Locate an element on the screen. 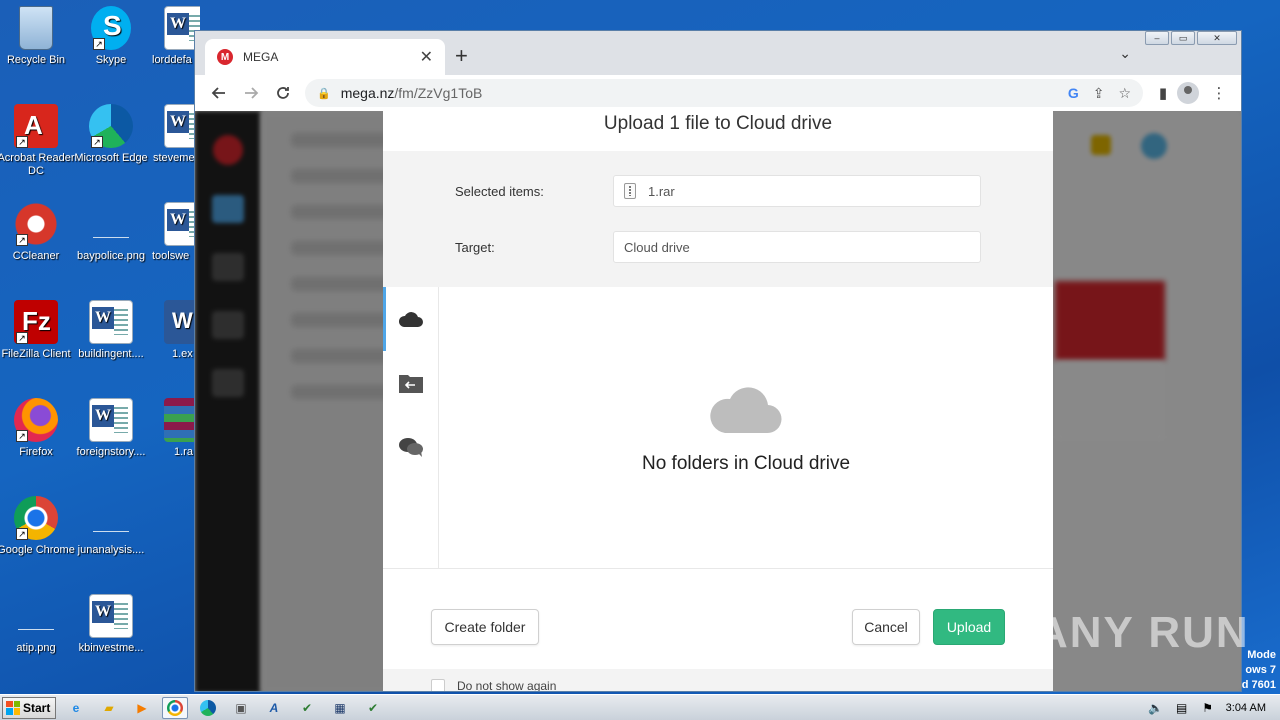 The height and width of the screenshot is (720, 1280). chrome-taskbar-icon is located at coordinates (175, 707).